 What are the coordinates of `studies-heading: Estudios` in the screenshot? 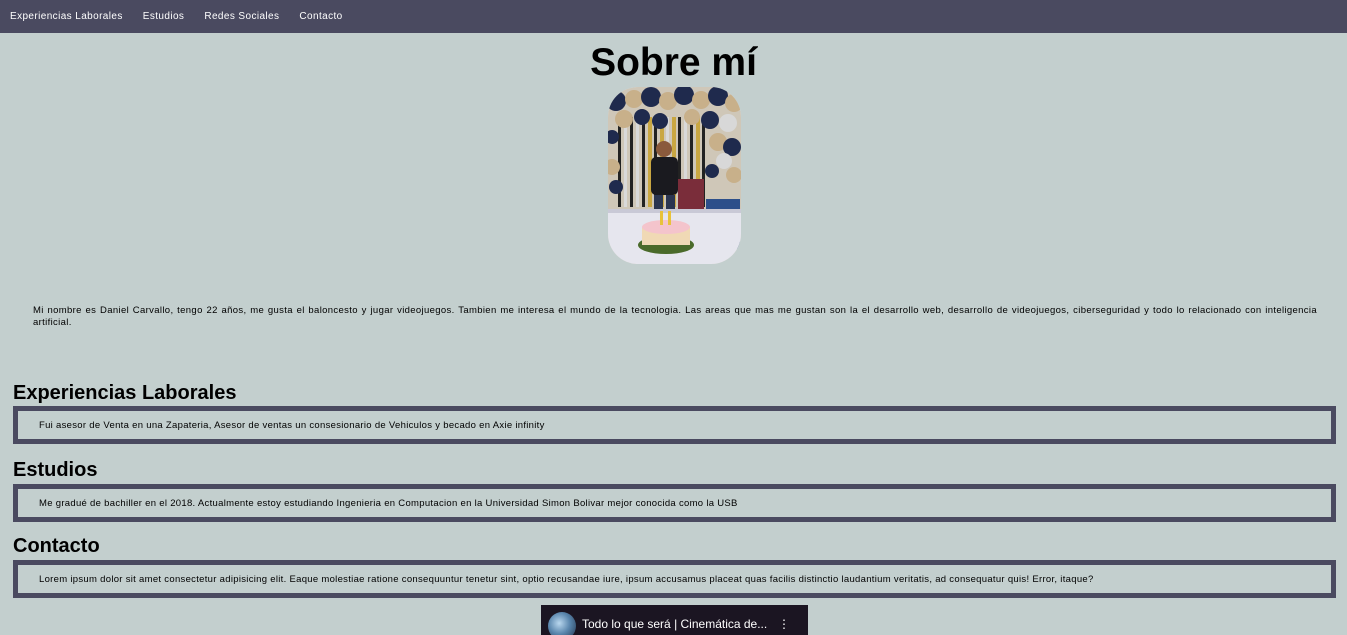 It's located at (55, 470).